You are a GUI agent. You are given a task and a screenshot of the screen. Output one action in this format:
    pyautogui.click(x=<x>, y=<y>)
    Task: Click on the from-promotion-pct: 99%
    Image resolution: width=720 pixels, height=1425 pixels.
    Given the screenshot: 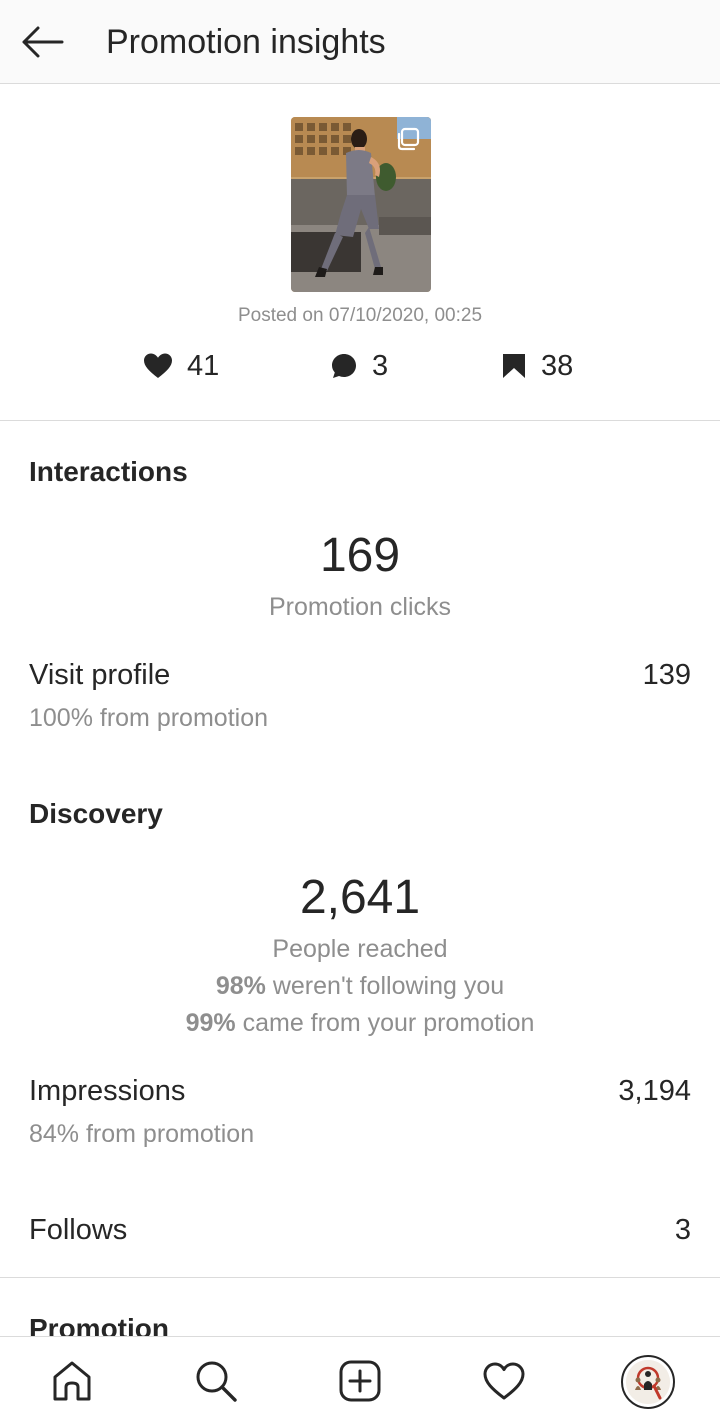 What is the action you would take?
    pyautogui.click(x=210, y=1023)
    